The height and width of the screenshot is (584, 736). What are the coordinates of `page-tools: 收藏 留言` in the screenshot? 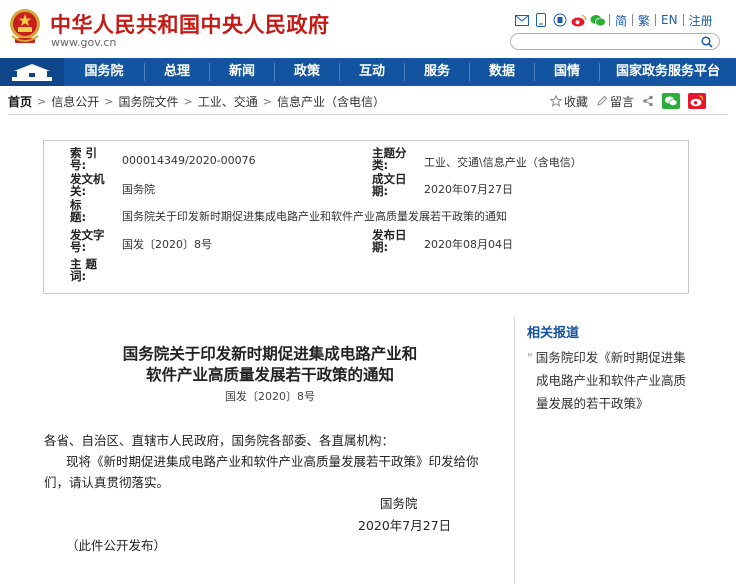 It's located at (632, 101).